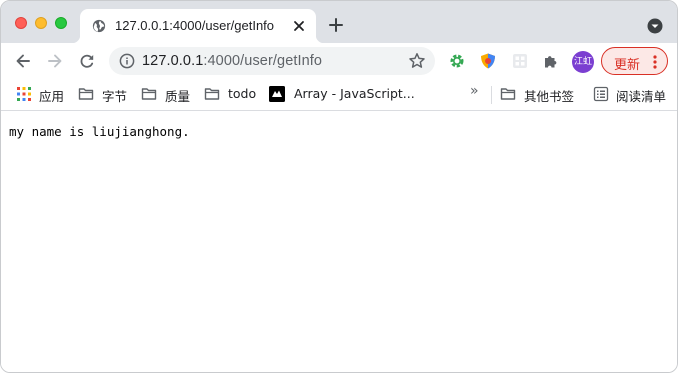 The image size is (678, 373). What do you see at coordinates (336, 25) in the screenshot?
I see `new-tab-icon` at bounding box center [336, 25].